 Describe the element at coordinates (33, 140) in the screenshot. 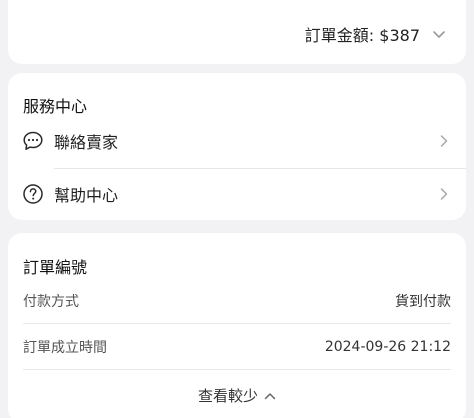

I see `chat-bubble-icon` at that location.